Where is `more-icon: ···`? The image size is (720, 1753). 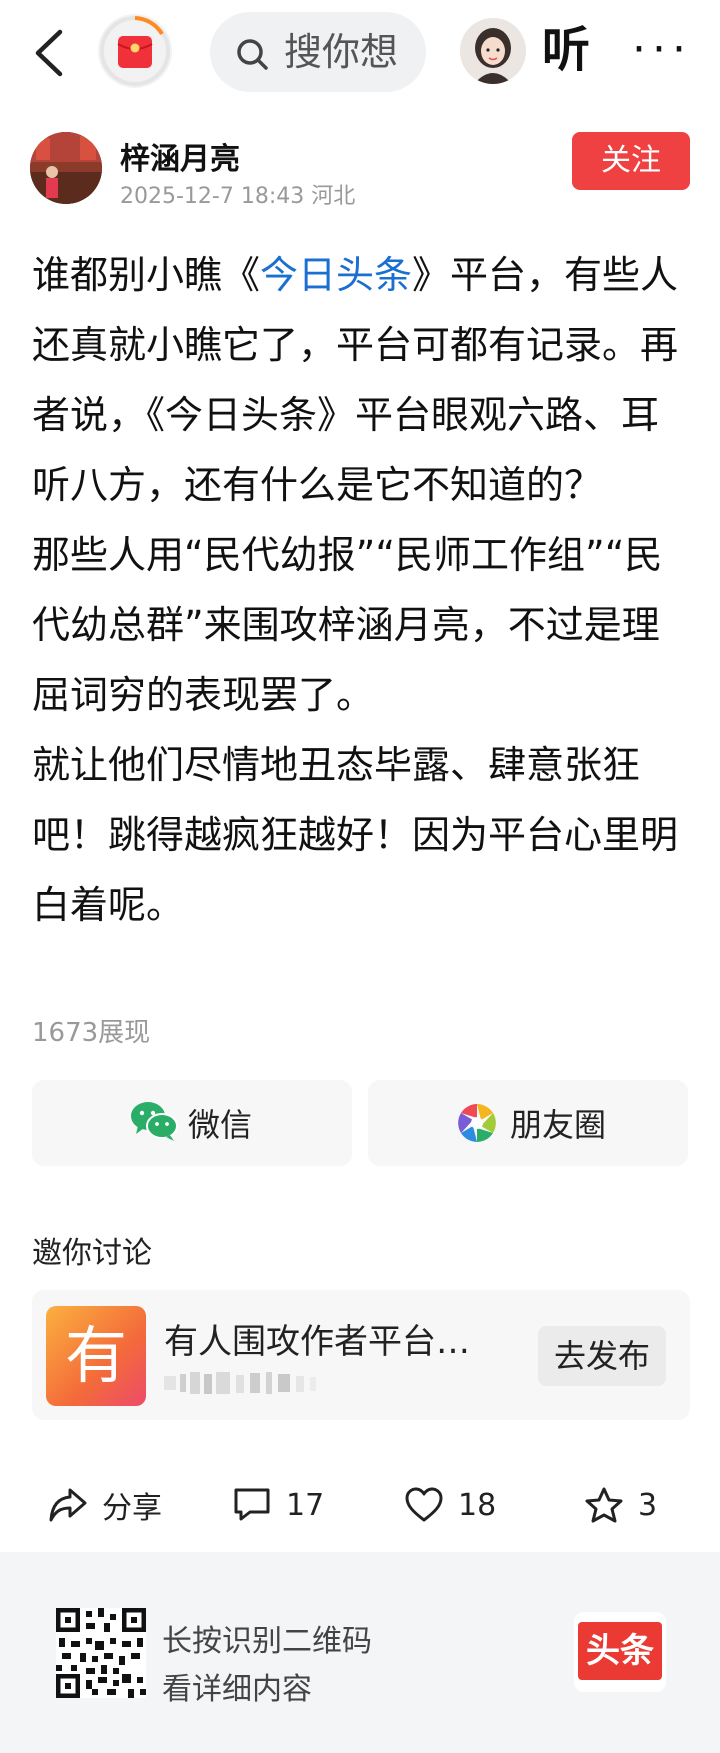
more-icon: ··· is located at coordinates (662, 50).